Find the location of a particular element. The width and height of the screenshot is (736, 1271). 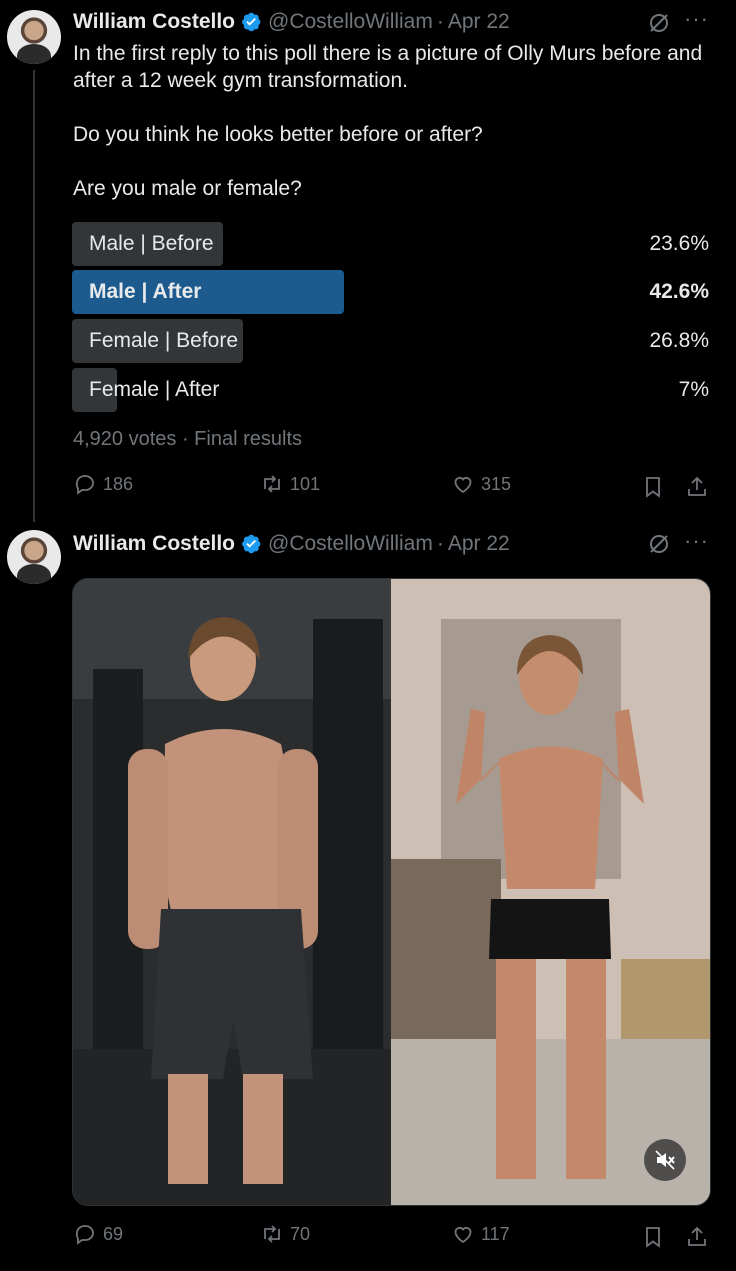

repost-count: 101 is located at coordinates (305, 483).